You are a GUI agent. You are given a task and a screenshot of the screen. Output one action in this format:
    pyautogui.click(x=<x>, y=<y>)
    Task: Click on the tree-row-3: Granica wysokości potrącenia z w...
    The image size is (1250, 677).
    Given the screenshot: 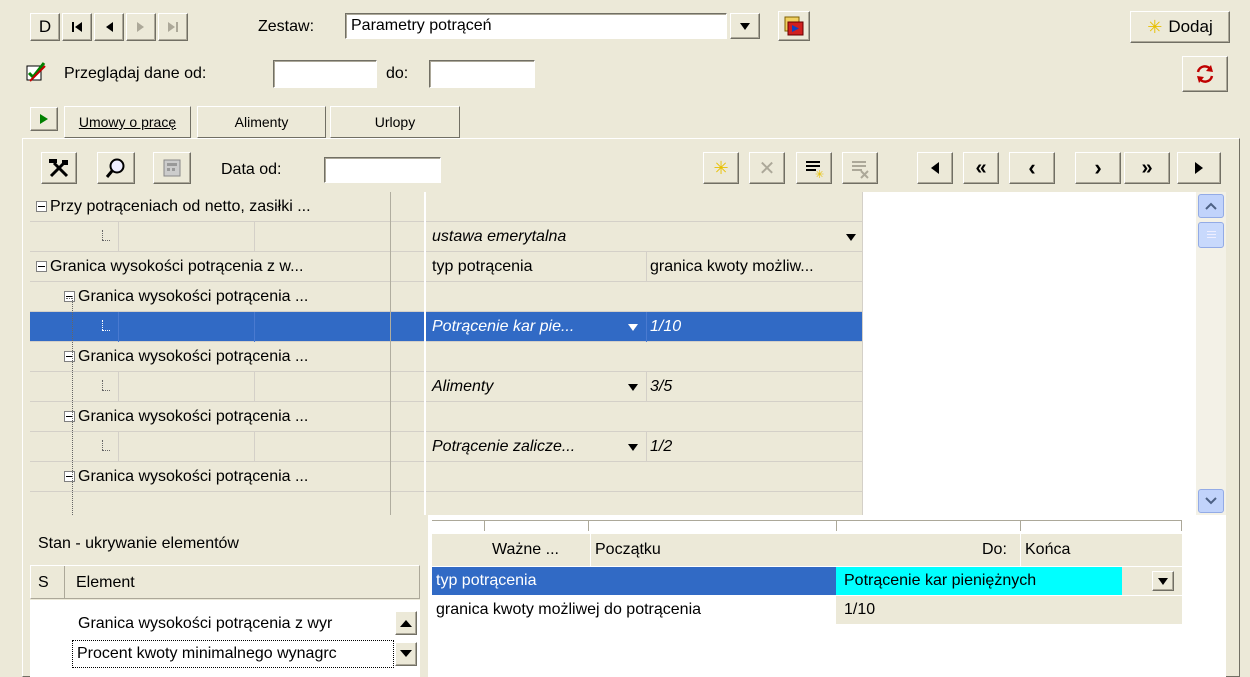 What is the action you would take?
    pyautogui.click(x=210, y=267)
    